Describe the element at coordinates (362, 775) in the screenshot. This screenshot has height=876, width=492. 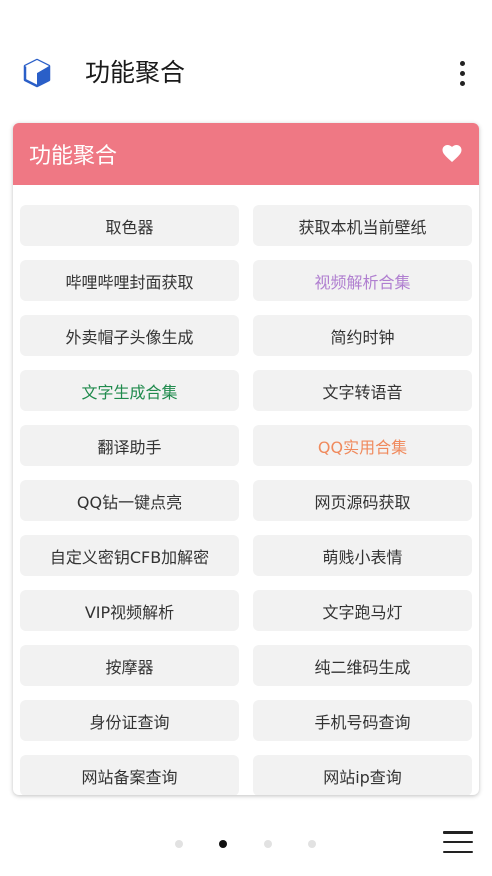
I see `feature-button: 网站ip查询` at that location.